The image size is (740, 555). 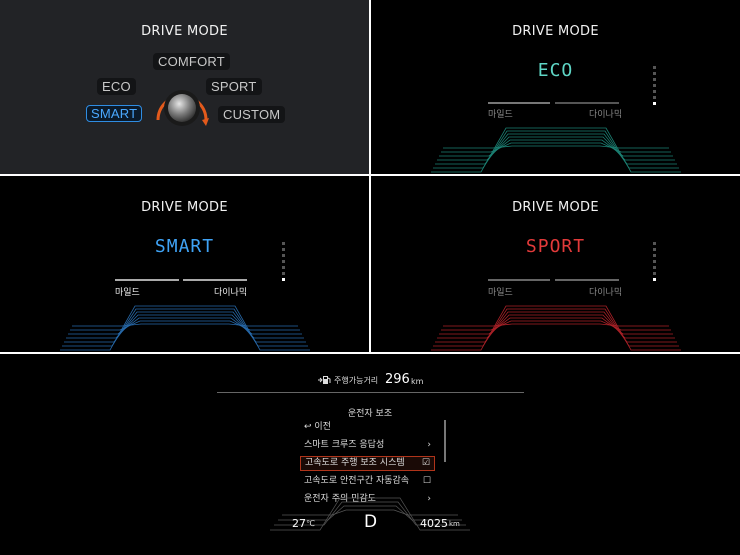 I want to click on range-value: 296, so click(x=397, y=379).